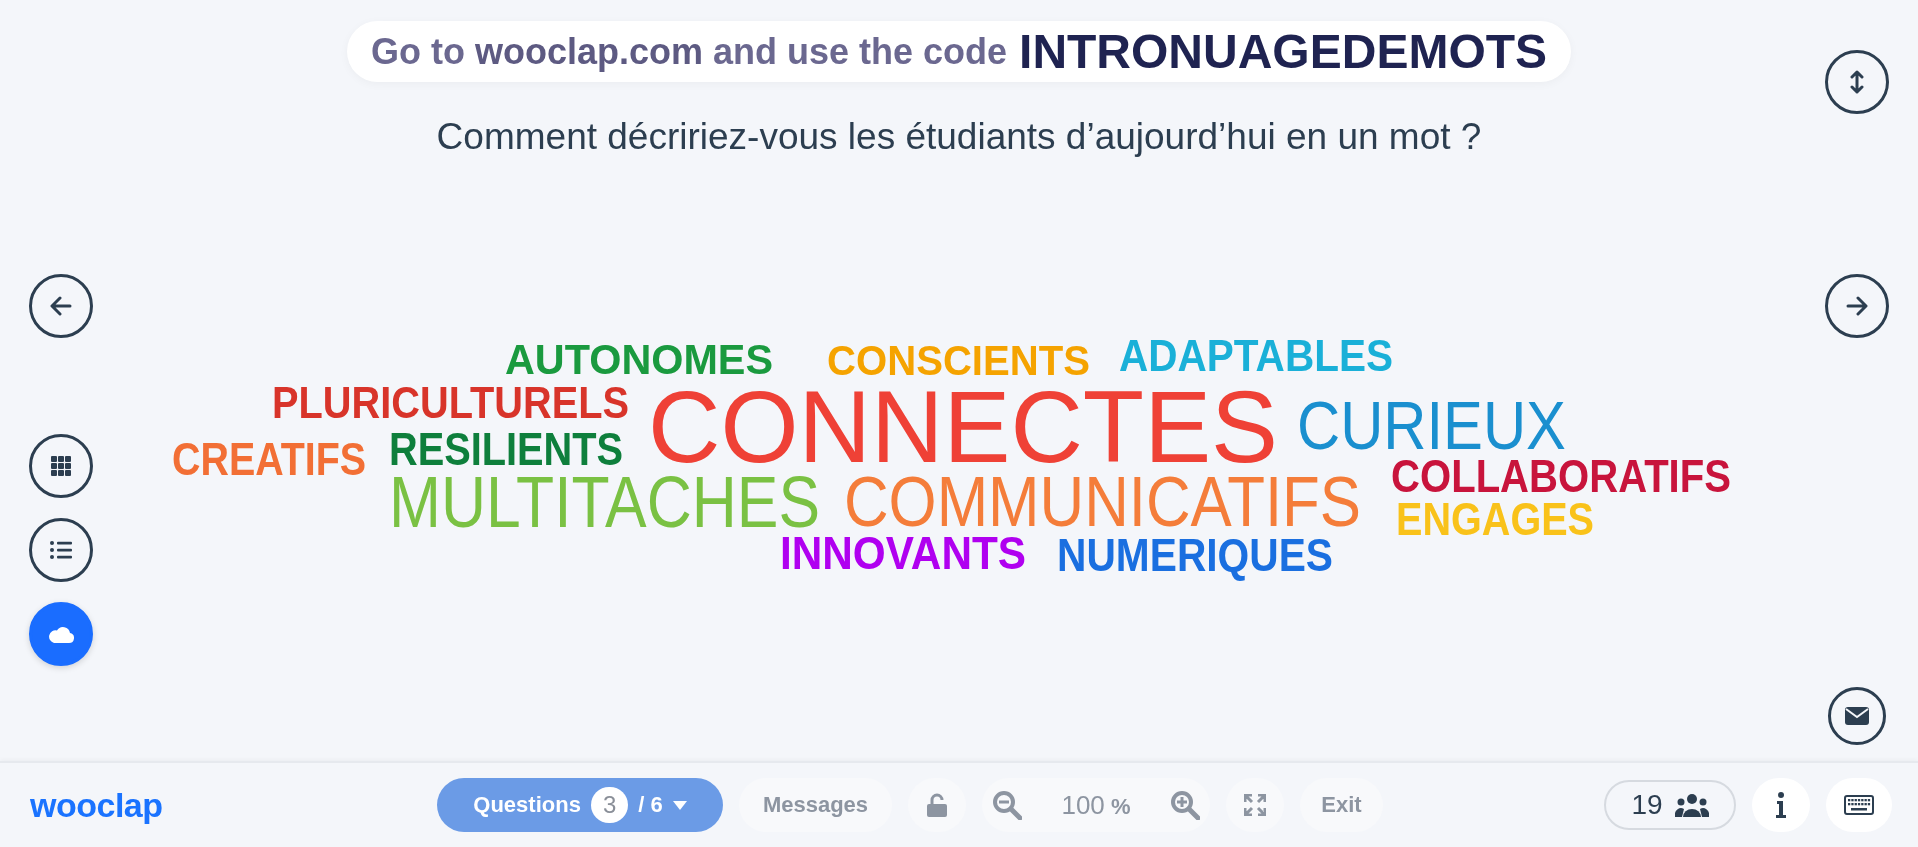 The image size is (1918, 847). I want to click on padlock-icon, so click(937, 805).